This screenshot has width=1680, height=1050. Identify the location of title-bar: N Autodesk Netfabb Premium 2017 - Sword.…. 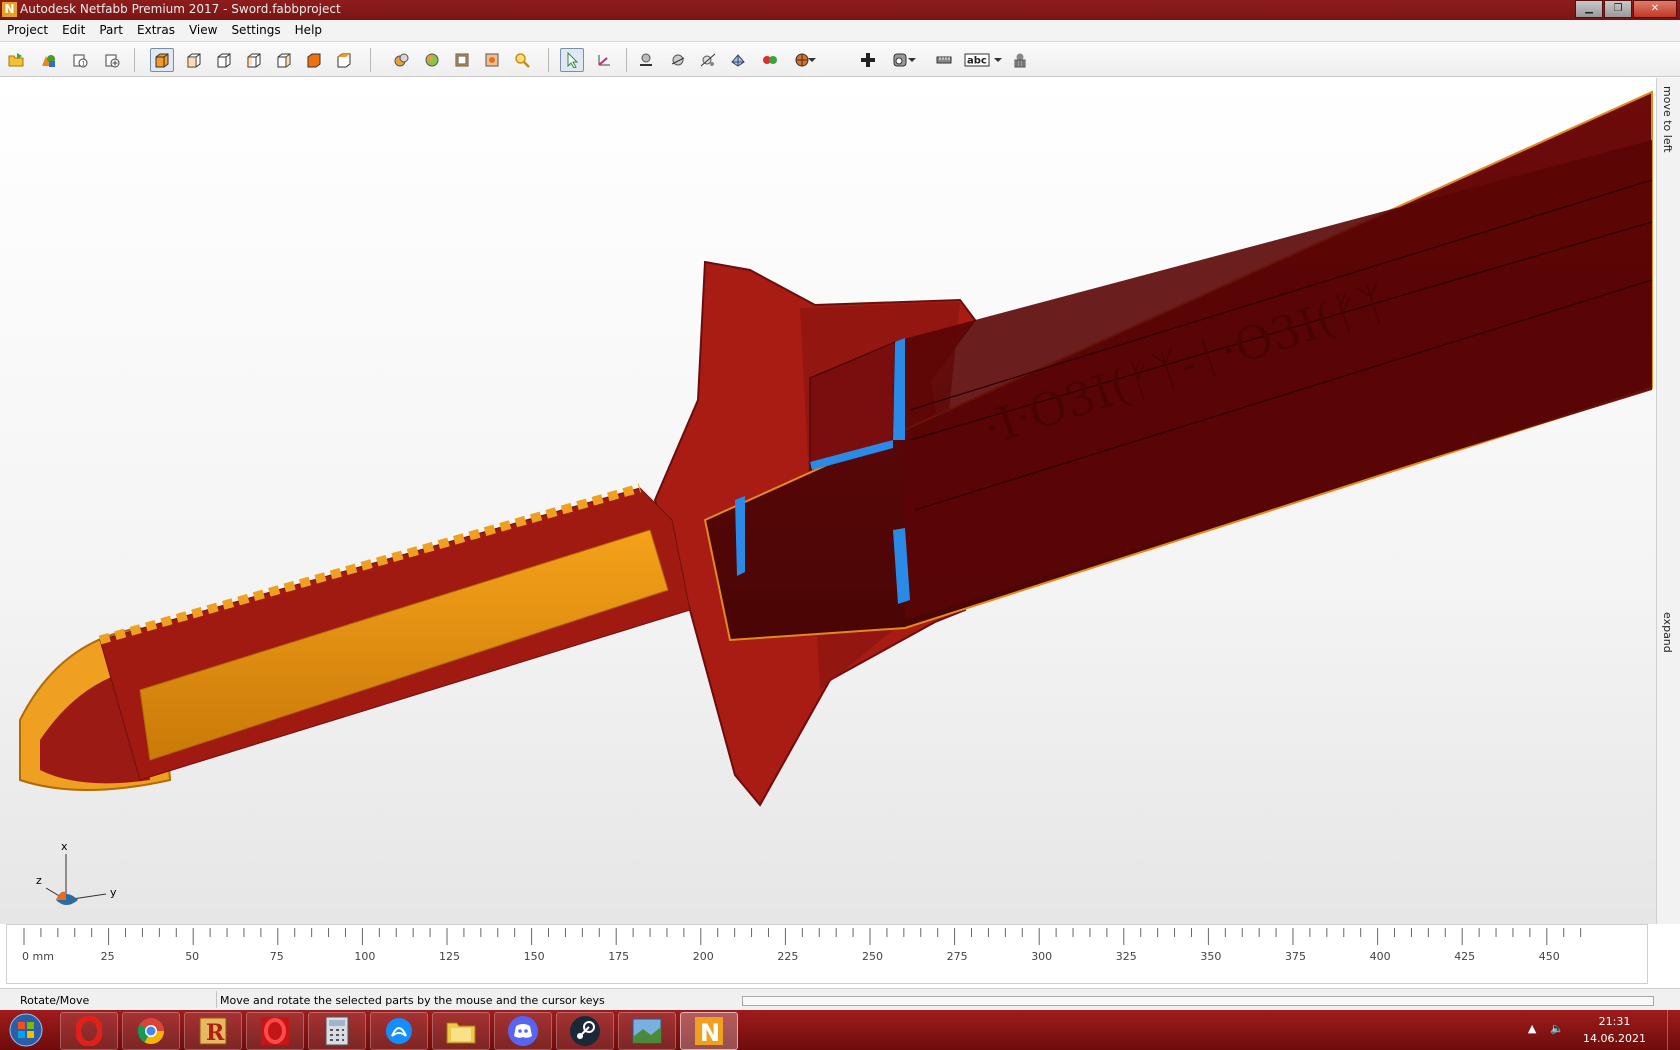
(840, 10).